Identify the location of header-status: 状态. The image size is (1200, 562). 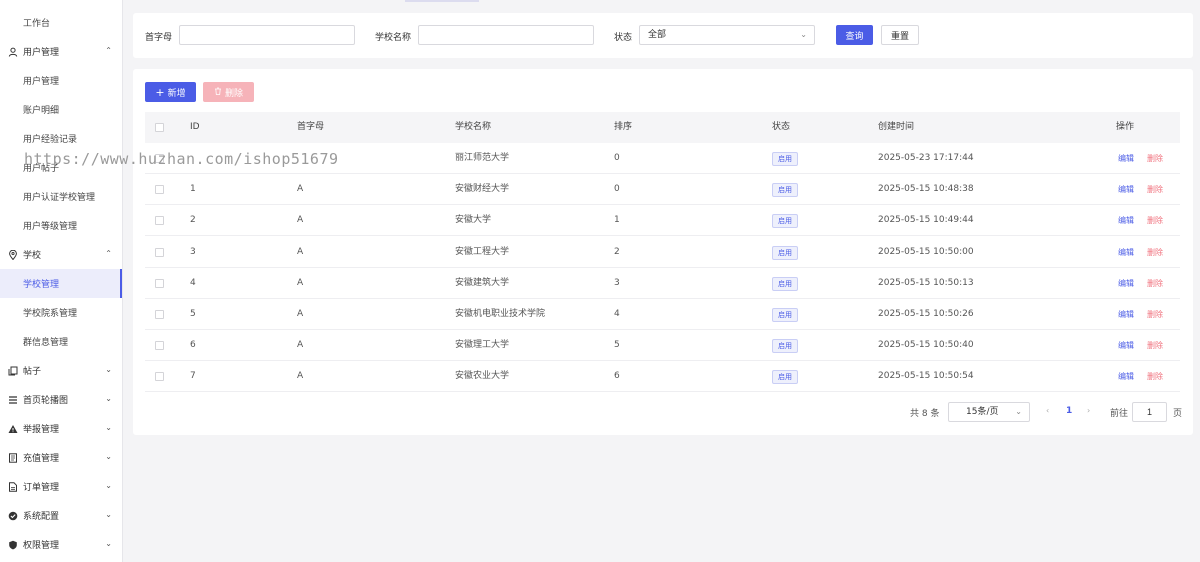
(781, 127).